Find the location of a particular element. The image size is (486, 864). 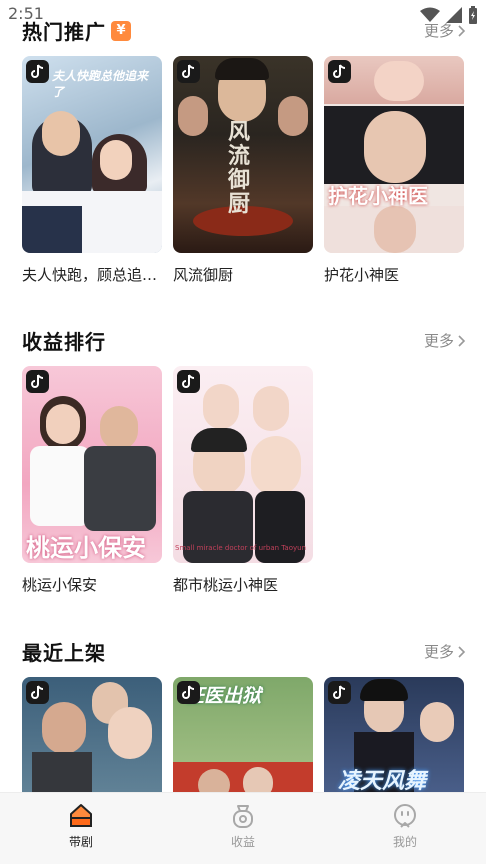

bottom-nav: 带剧 收益 我的 is located at coordinates (243, 828).